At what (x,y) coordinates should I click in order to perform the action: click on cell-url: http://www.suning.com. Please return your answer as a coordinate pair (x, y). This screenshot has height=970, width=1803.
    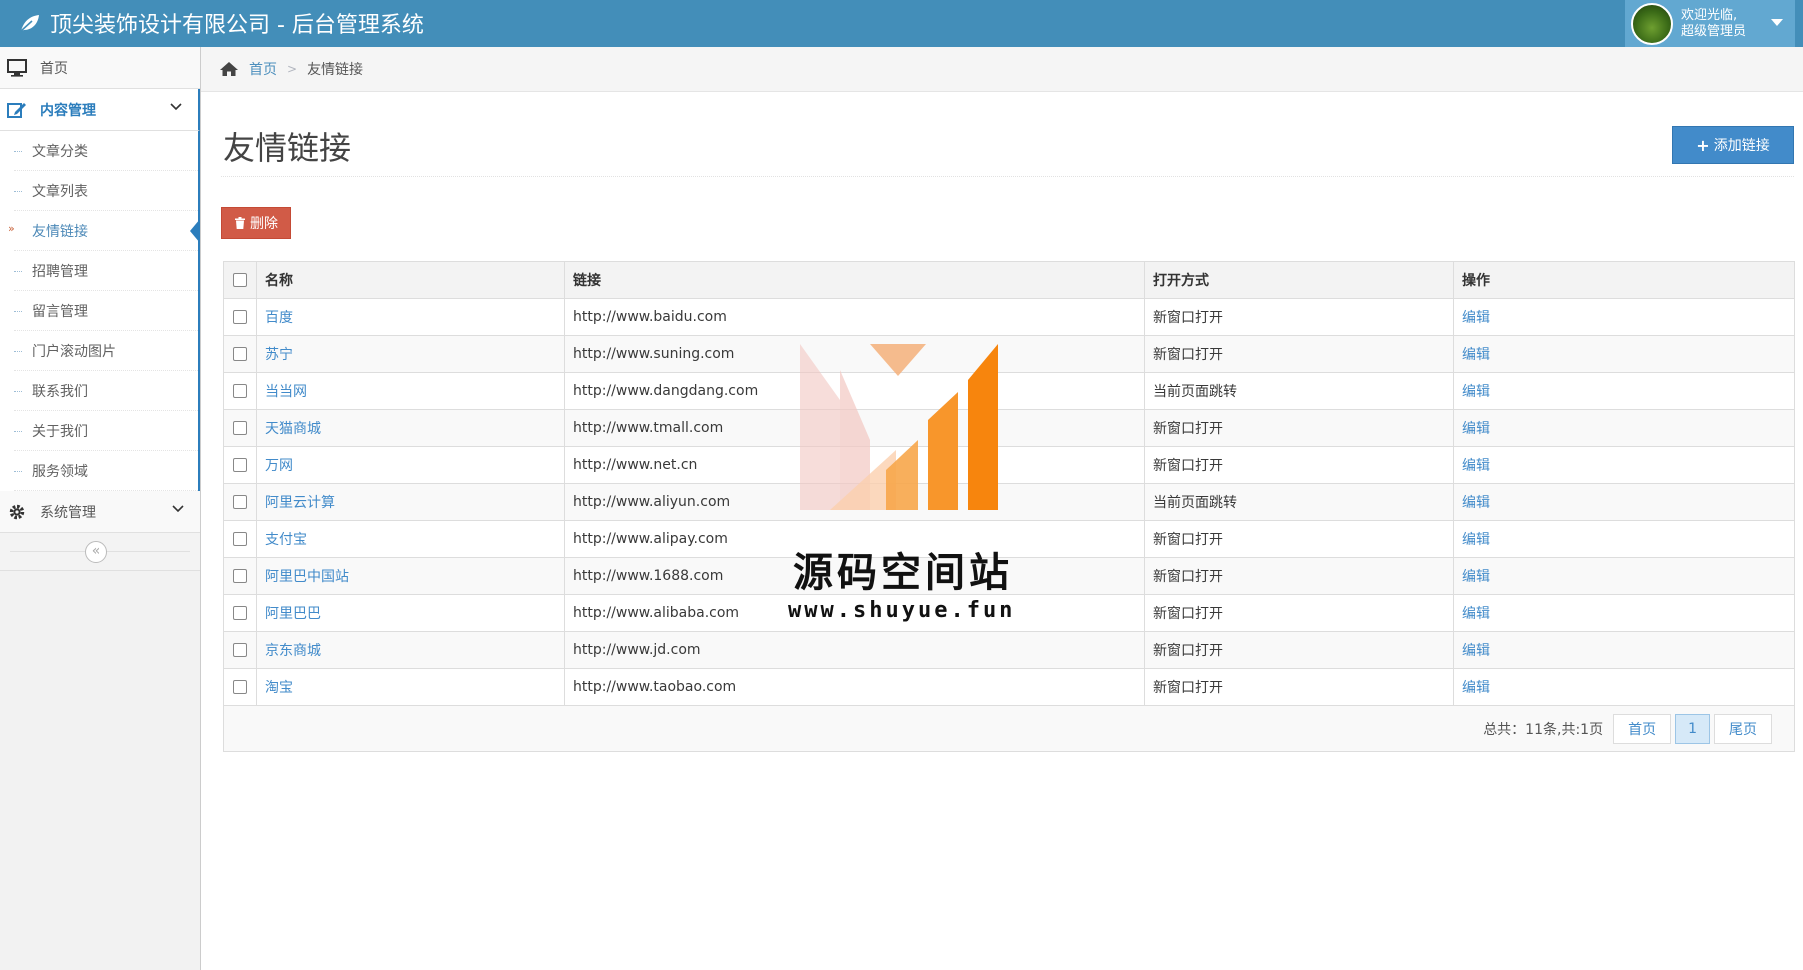
    Looking at the image, I should click on (854, 354).